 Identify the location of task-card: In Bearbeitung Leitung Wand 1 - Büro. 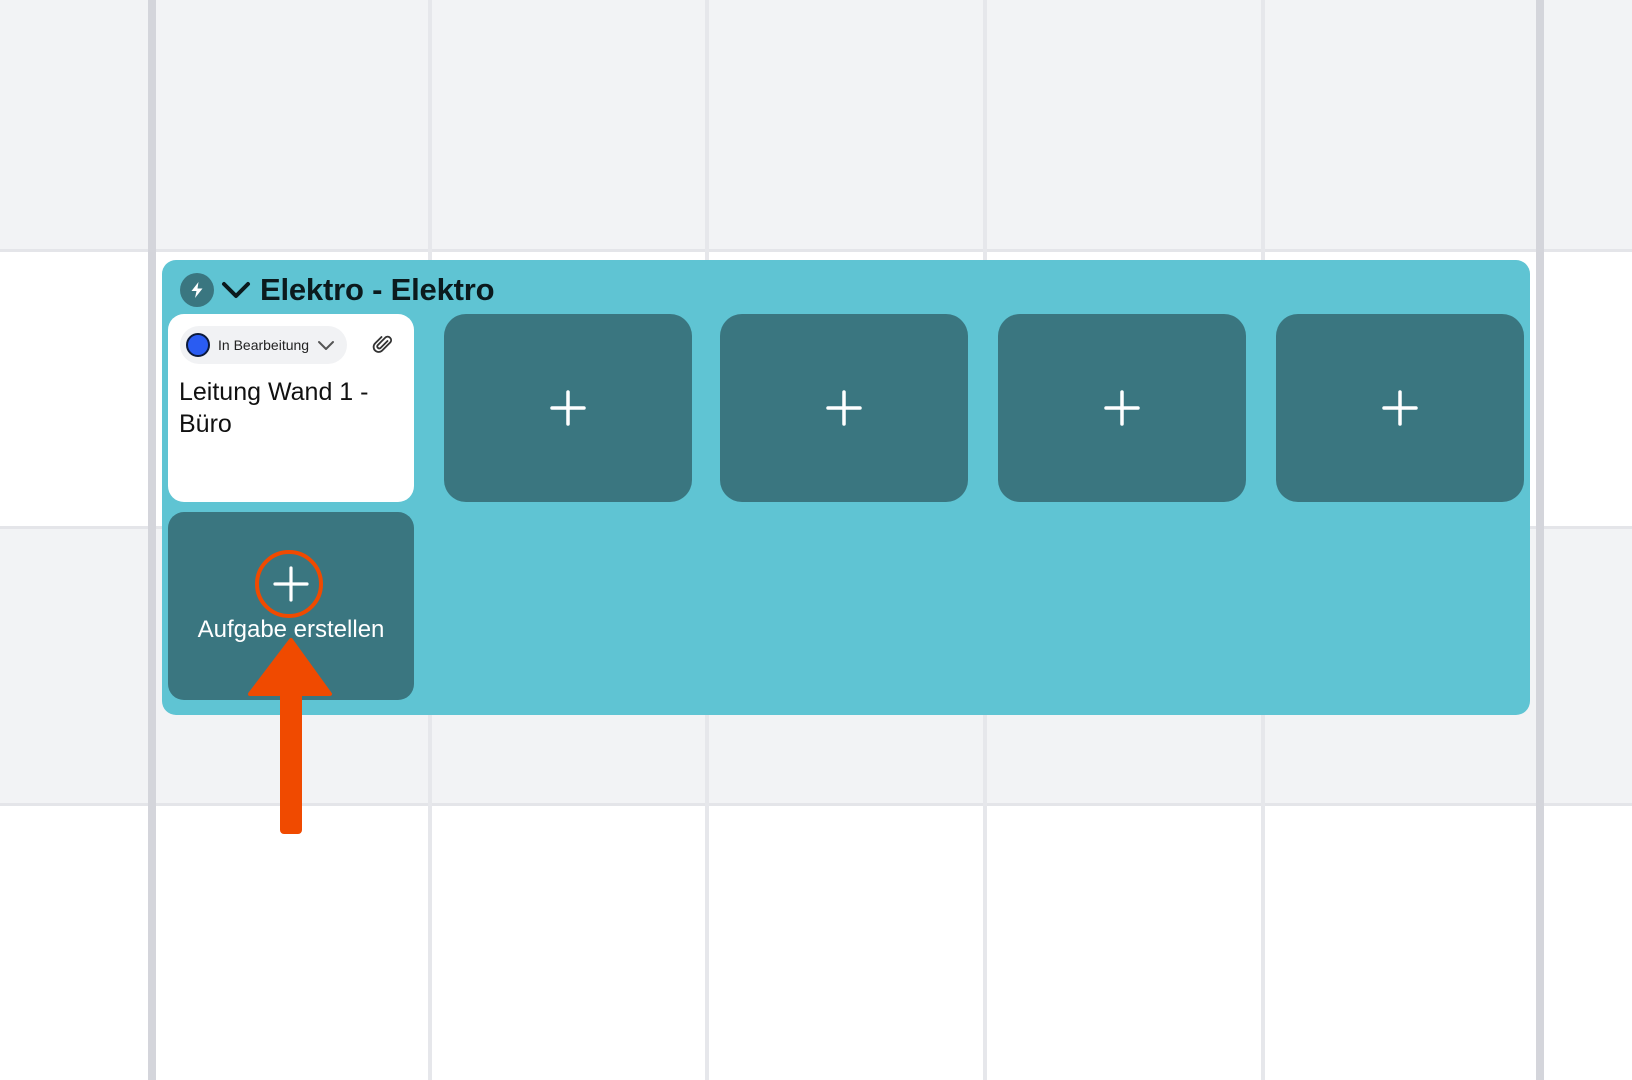
(291, 408).